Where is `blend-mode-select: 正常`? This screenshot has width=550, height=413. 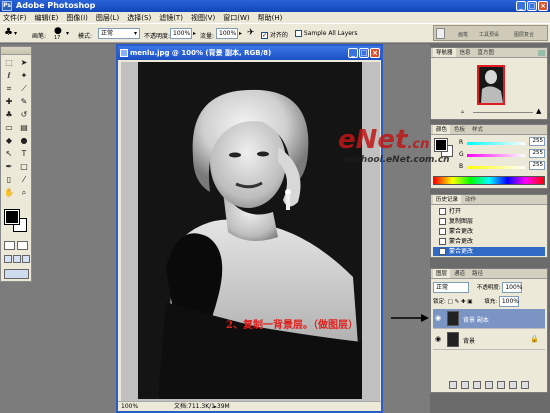
blend-mode-select: 正常 is located at coordinates (451, 287).